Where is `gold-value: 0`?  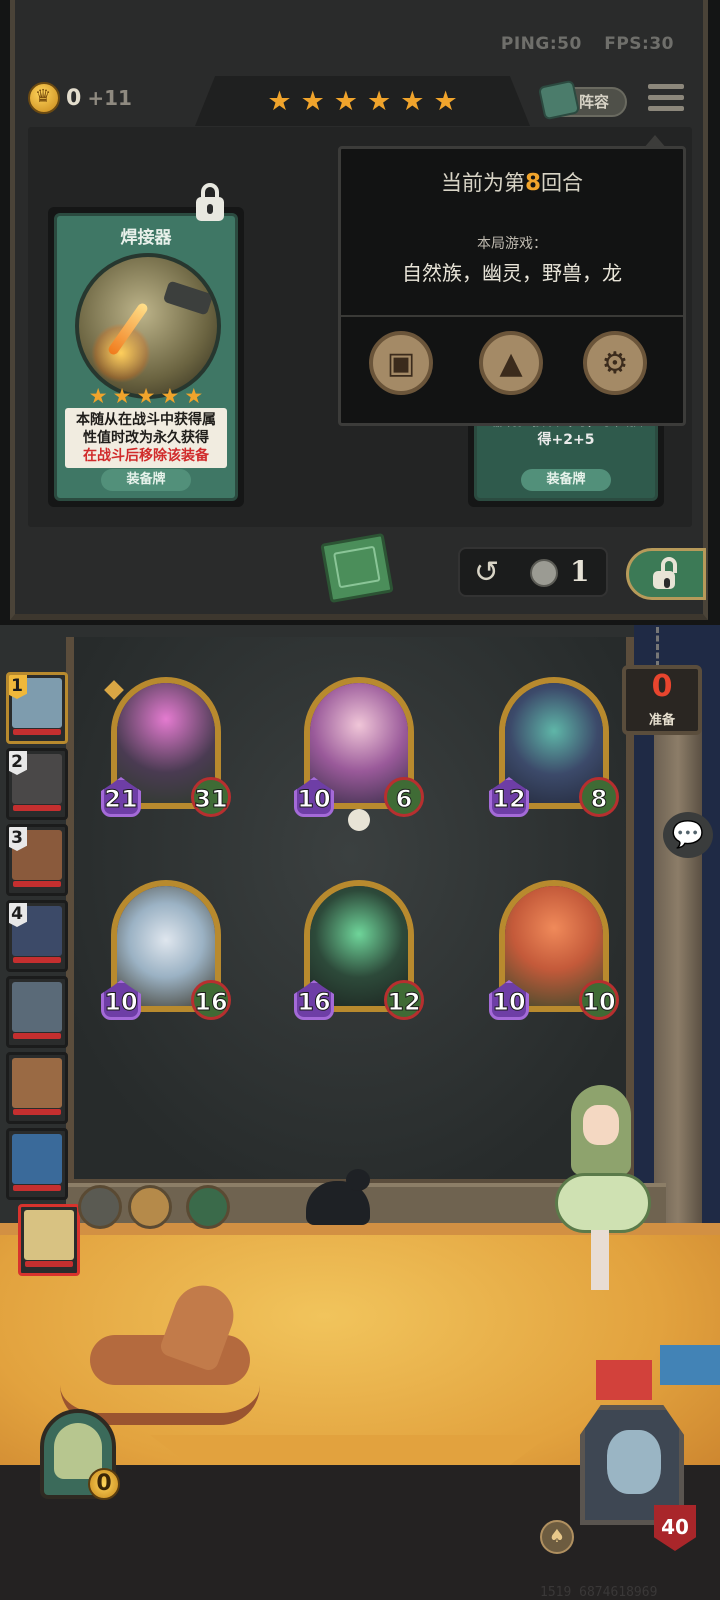 gold-value: 0 is located at coordinates (74, 98).